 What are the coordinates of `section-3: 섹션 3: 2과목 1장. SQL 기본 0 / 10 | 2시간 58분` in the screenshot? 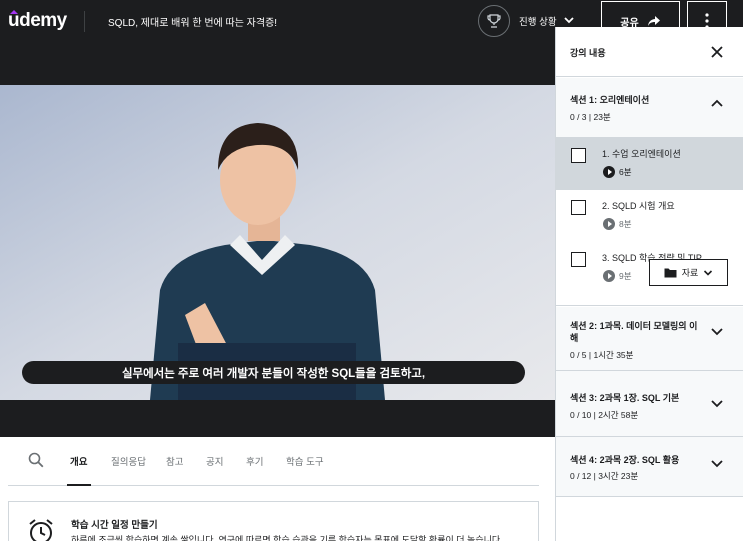 It's located at (649, 404).